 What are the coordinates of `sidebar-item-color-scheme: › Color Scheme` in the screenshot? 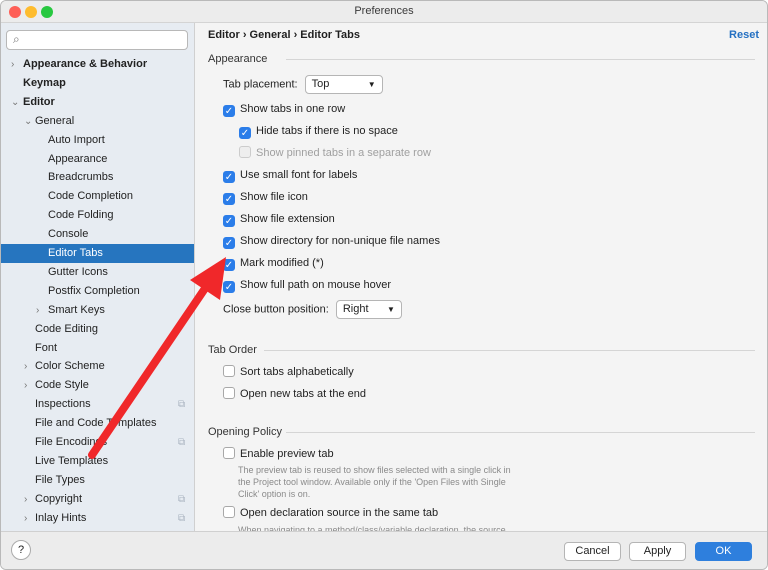 It's located at (97, 366).